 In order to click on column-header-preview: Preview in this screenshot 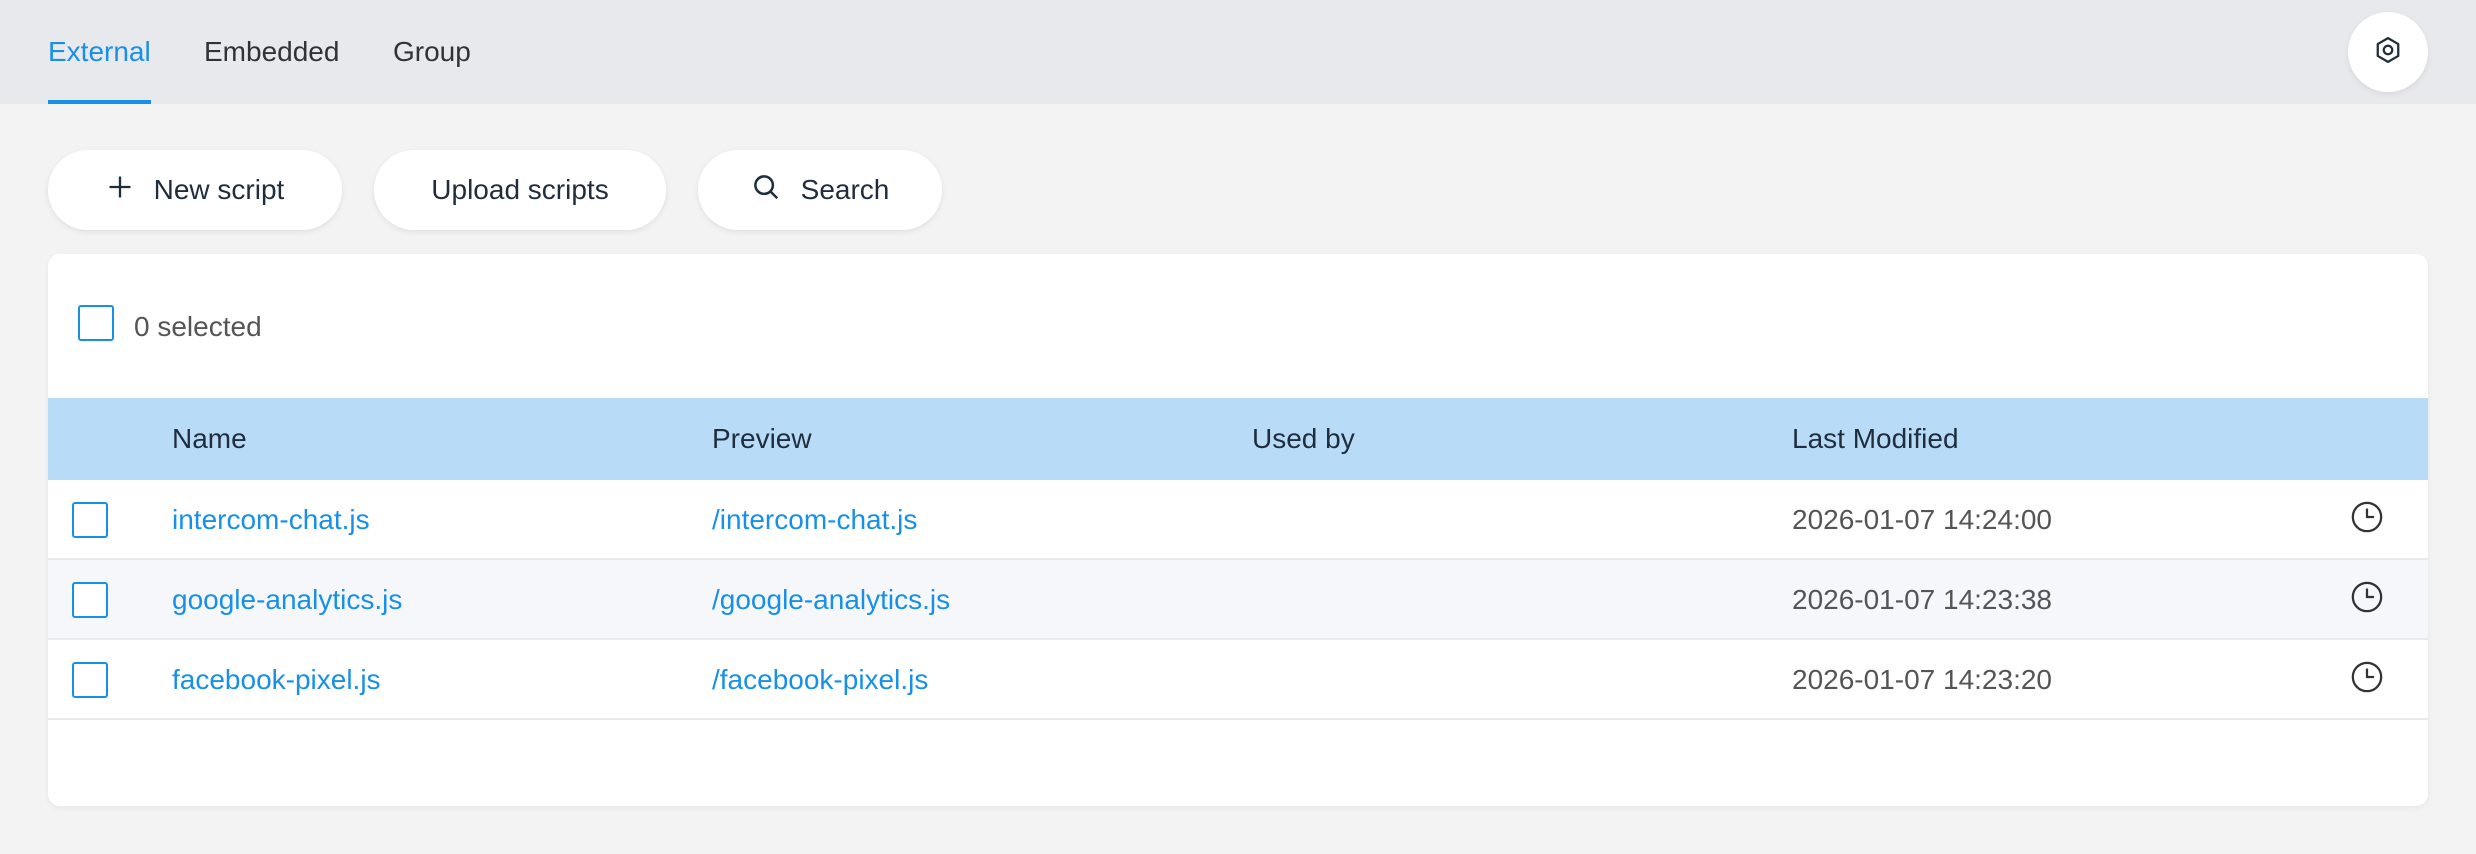, I will do `click(762, 439)`.